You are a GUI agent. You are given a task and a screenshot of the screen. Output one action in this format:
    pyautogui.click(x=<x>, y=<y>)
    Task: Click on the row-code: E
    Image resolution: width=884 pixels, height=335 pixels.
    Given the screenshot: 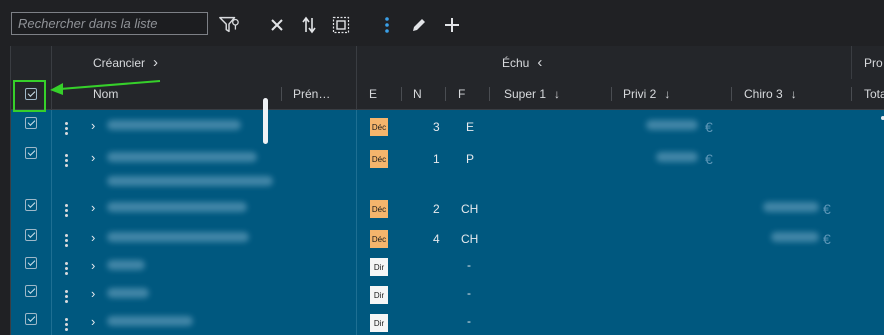 What is the action you would take?
    pyautogui.click(x=470, y=127)
    